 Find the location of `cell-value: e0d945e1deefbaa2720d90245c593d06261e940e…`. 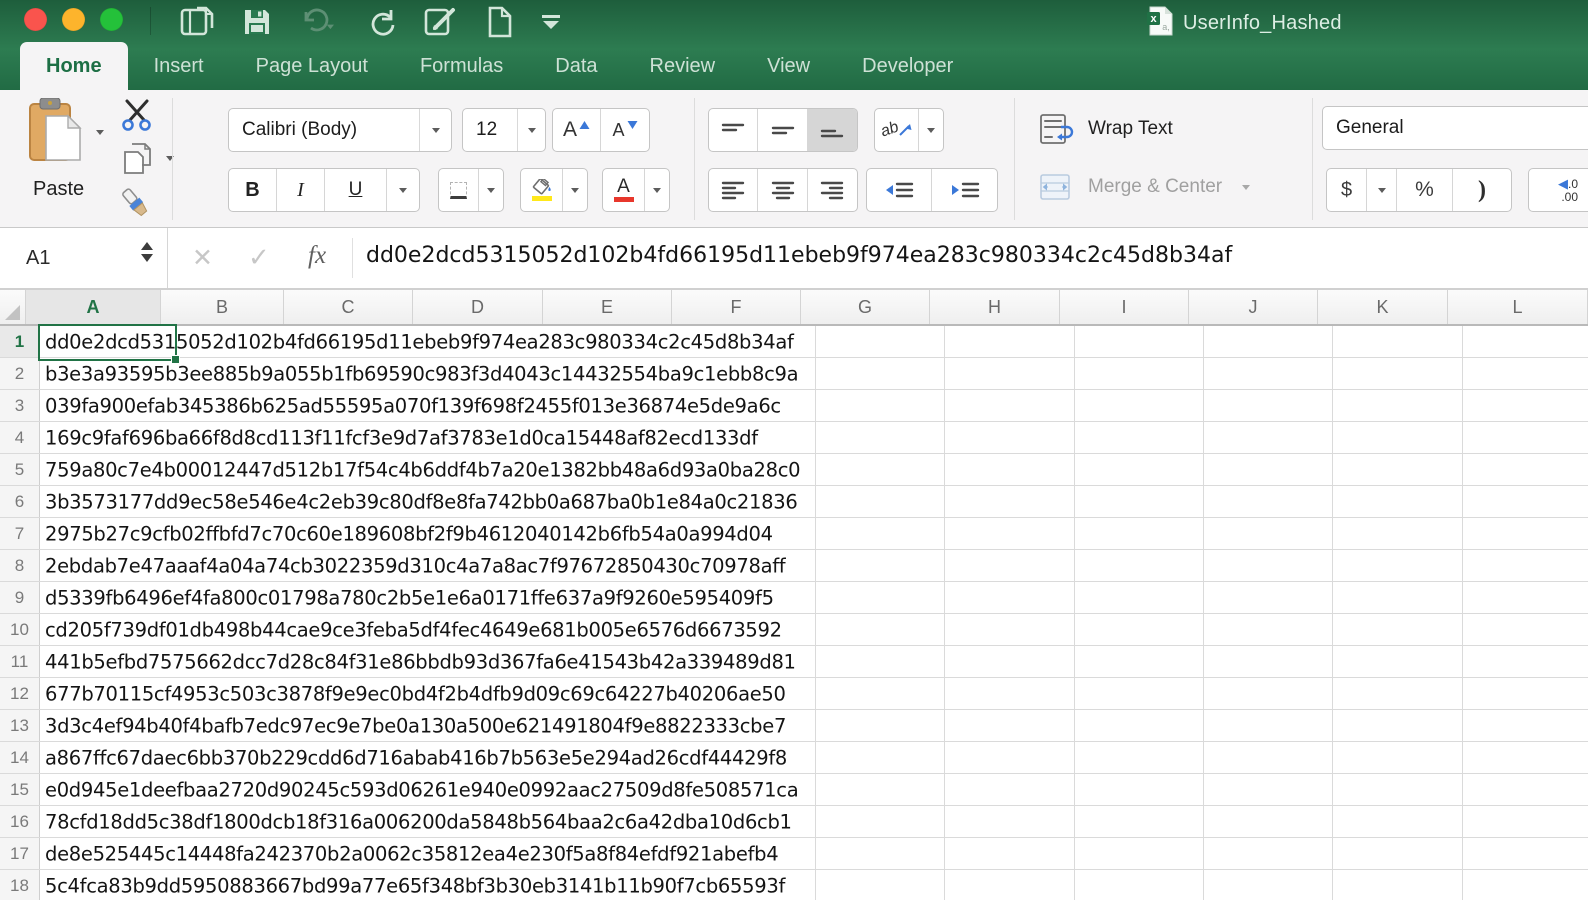

cell-value: e0d945e1deefbaa2720d90245c593d06261e940e… is located at coordinates (422, 789).